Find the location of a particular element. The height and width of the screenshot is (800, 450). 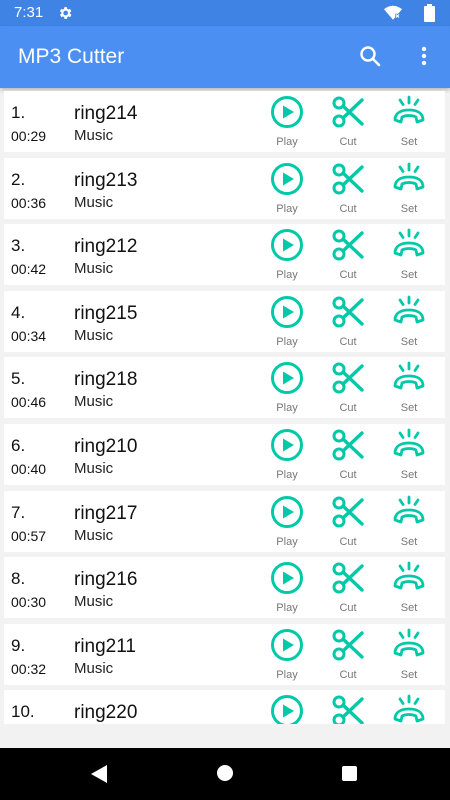

app-bar: MP3 Cutter is located at coordinates (225, 57).